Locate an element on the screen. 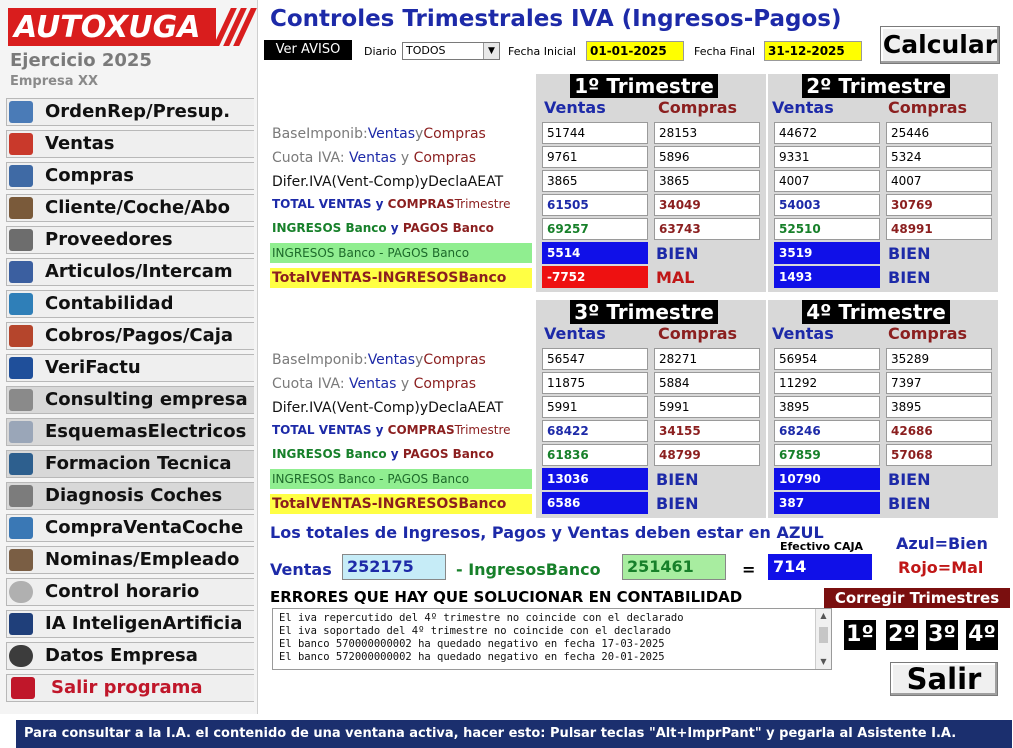 Image resolution: width=1013 pixels, height=748 pixels. corregir-q4-button: 4º is located at coordinates (982, 635).